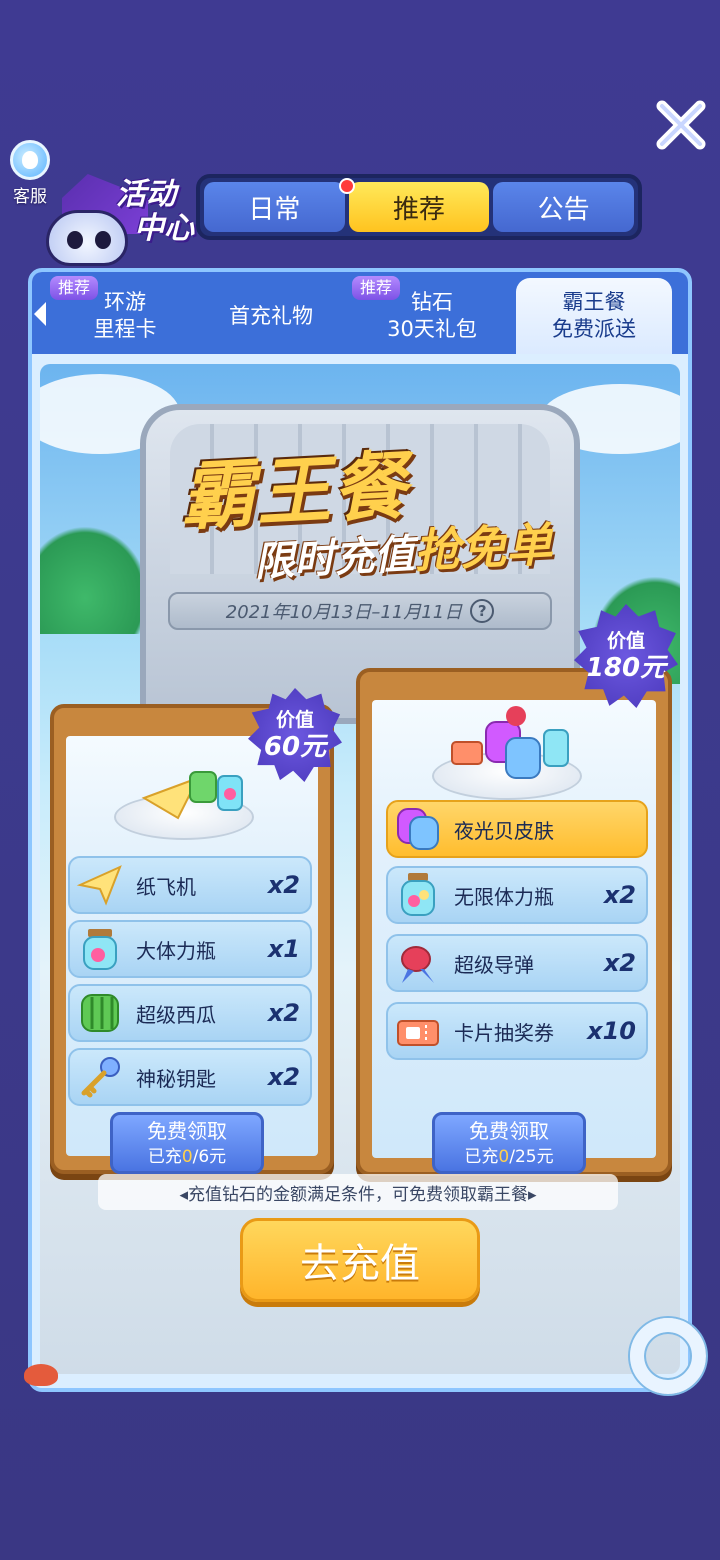 The height and width of the screenshot is (1560, 720). What do you see at coordinates (504, 896) in the screenshot?
I see `item-name: 无限体力瓶` at bounding box center [504, 896].